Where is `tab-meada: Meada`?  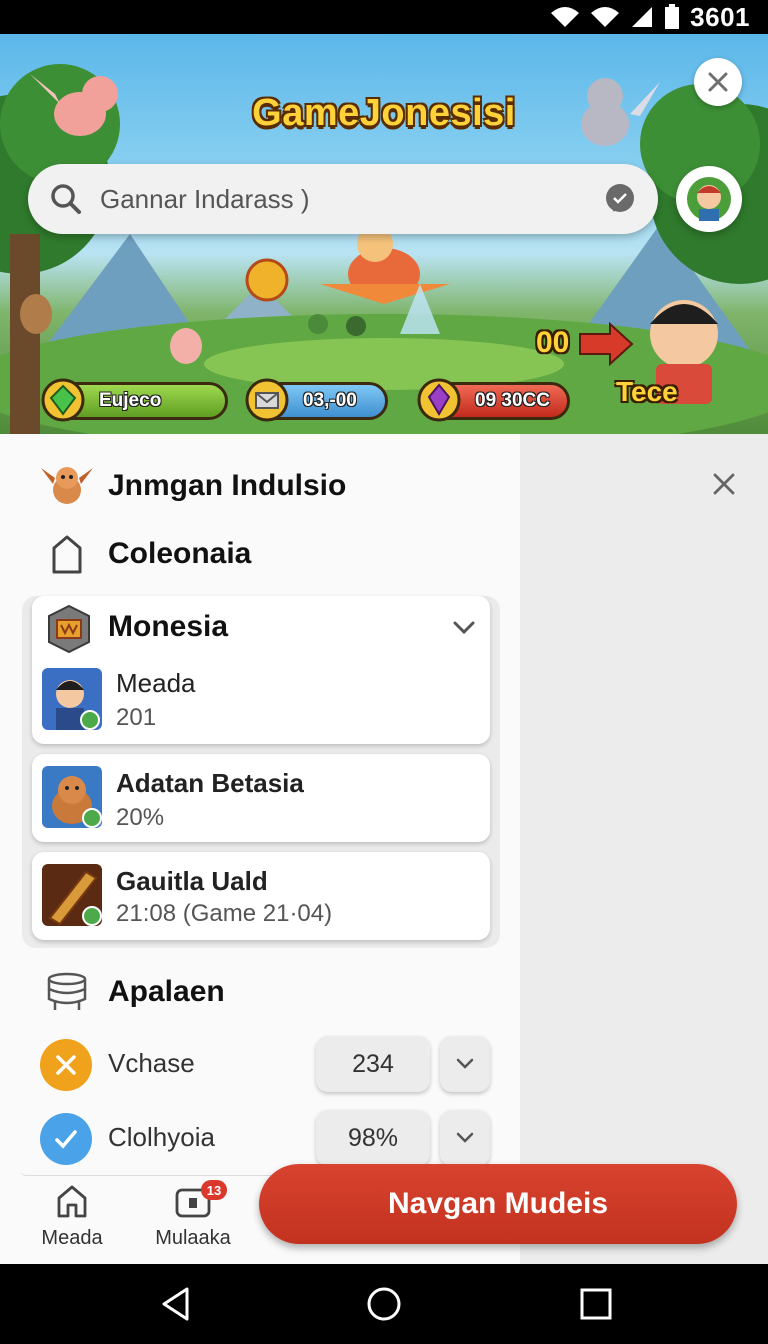
tab-meada: Meada is located at coordinates (72, 1218).